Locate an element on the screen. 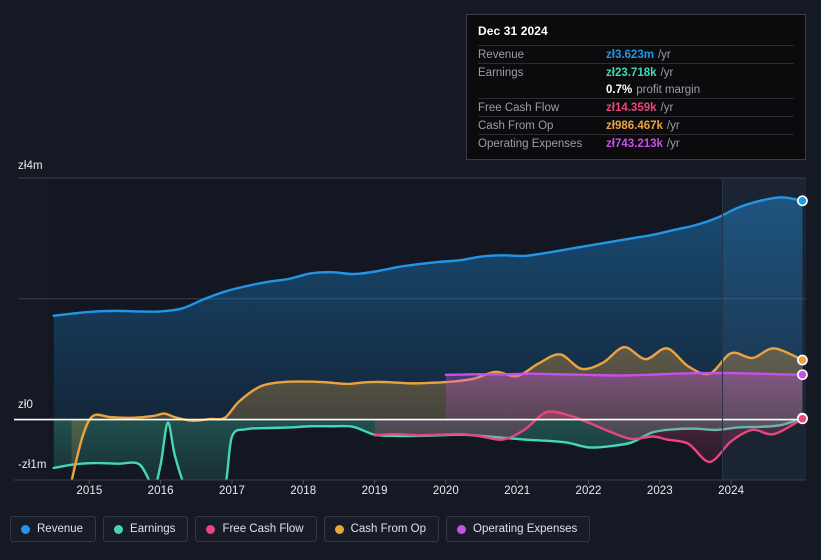 This screenshot has width=821, height=560. y-axis-label-bottom: -zł1m is located at coordinates (32, 465).